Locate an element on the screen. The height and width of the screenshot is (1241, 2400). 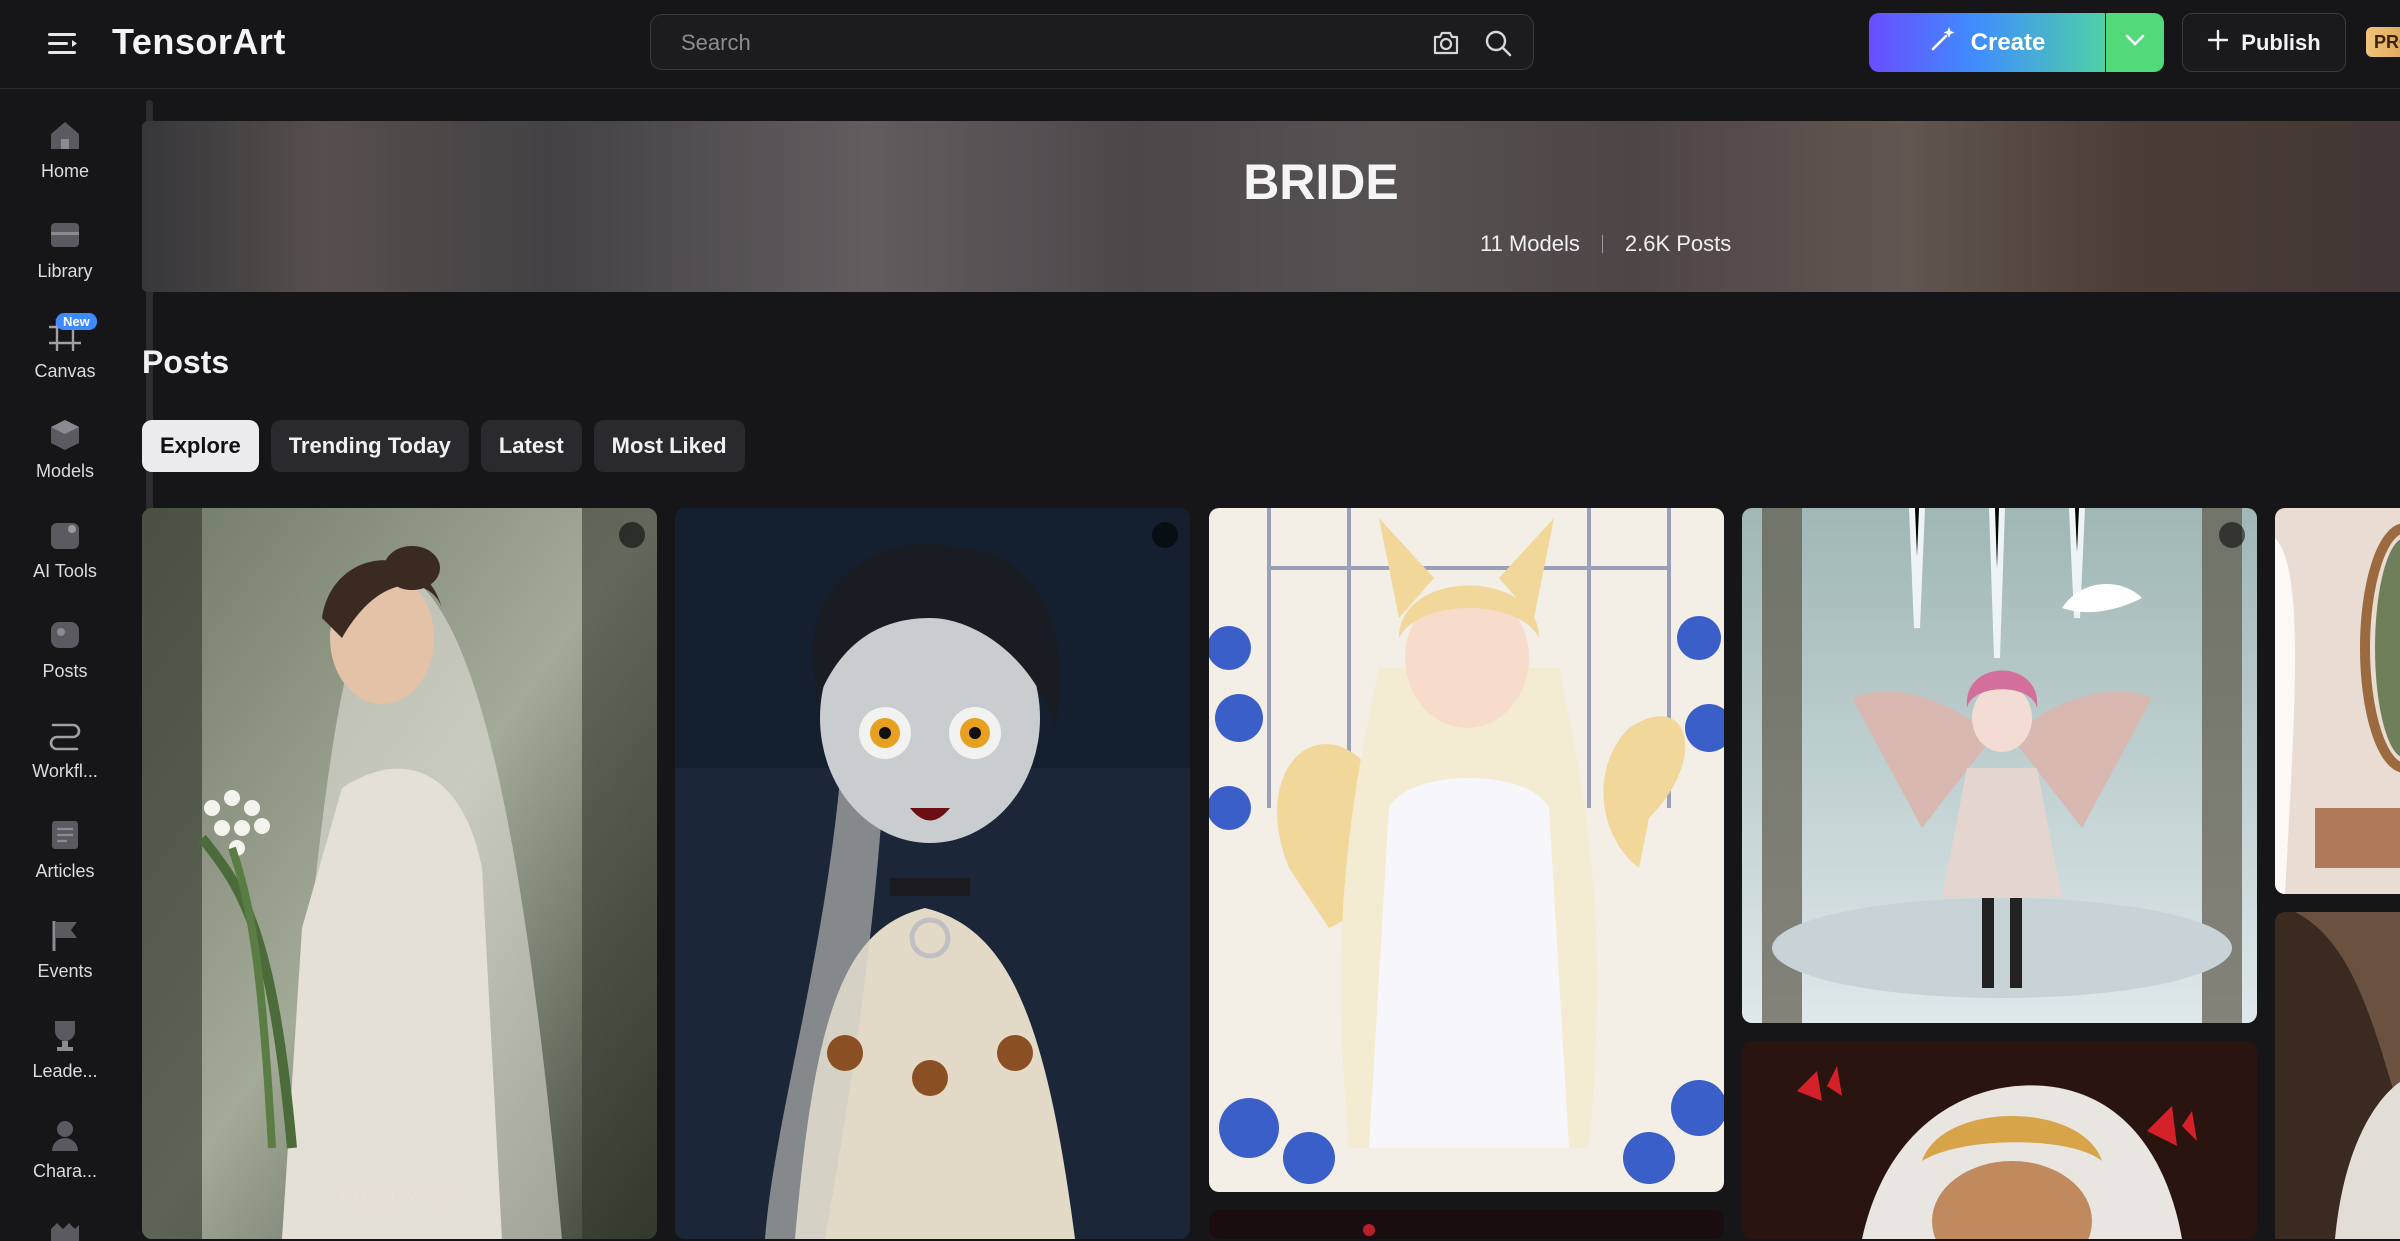
logo: TensorArt is located at coordinates (199, 42).